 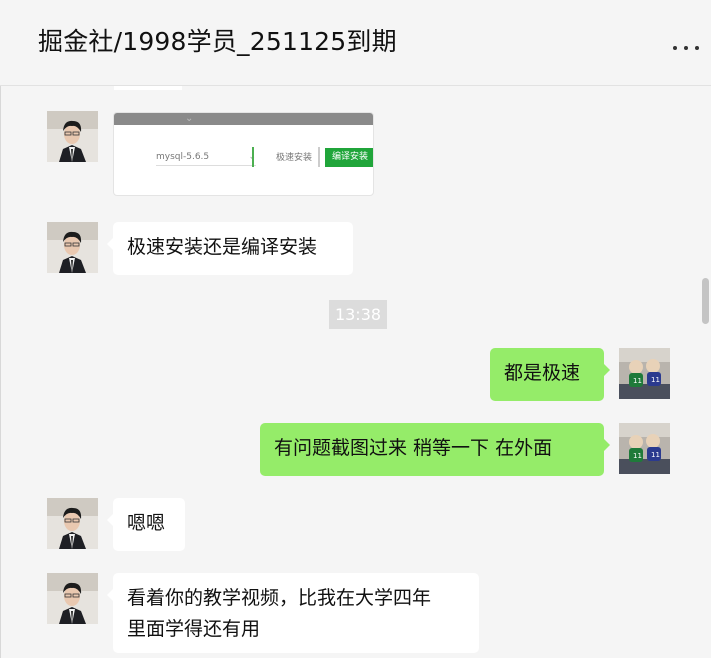 I want to click on scrollbar-thumb, so click(x=705, y=301).